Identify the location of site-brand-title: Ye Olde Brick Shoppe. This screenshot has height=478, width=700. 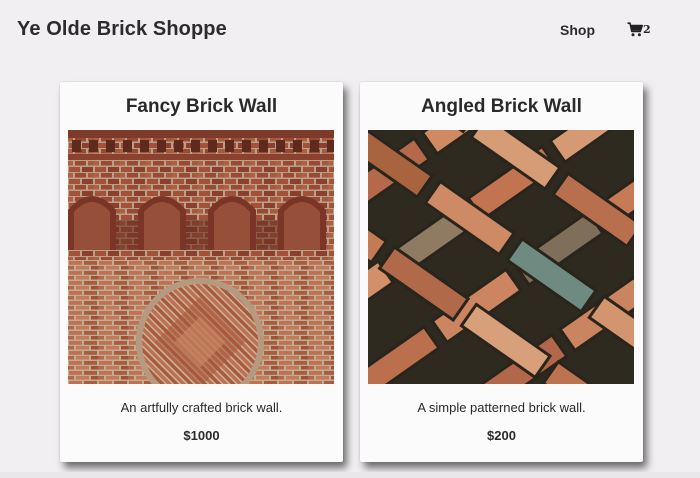
(122, 29).